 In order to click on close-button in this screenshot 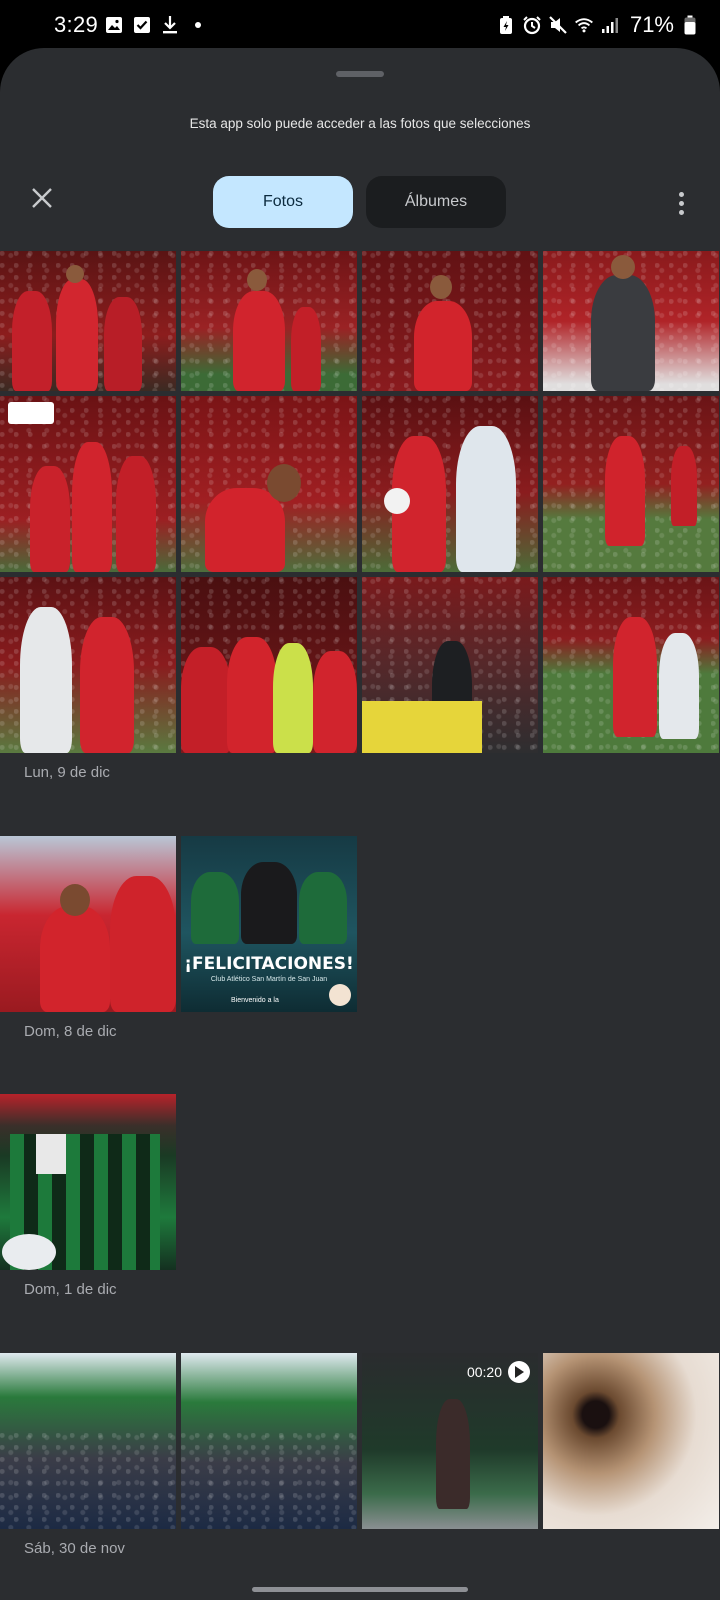, I will do `click(42, 198)`.